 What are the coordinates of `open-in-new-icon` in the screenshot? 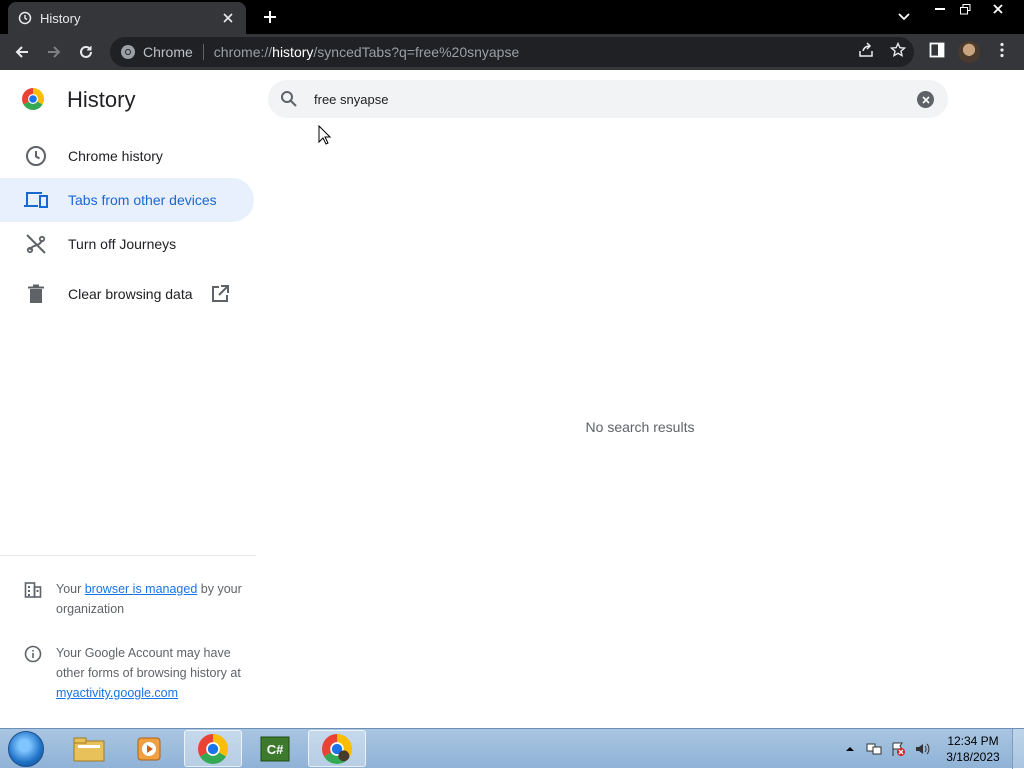 It's located at (220, 294).